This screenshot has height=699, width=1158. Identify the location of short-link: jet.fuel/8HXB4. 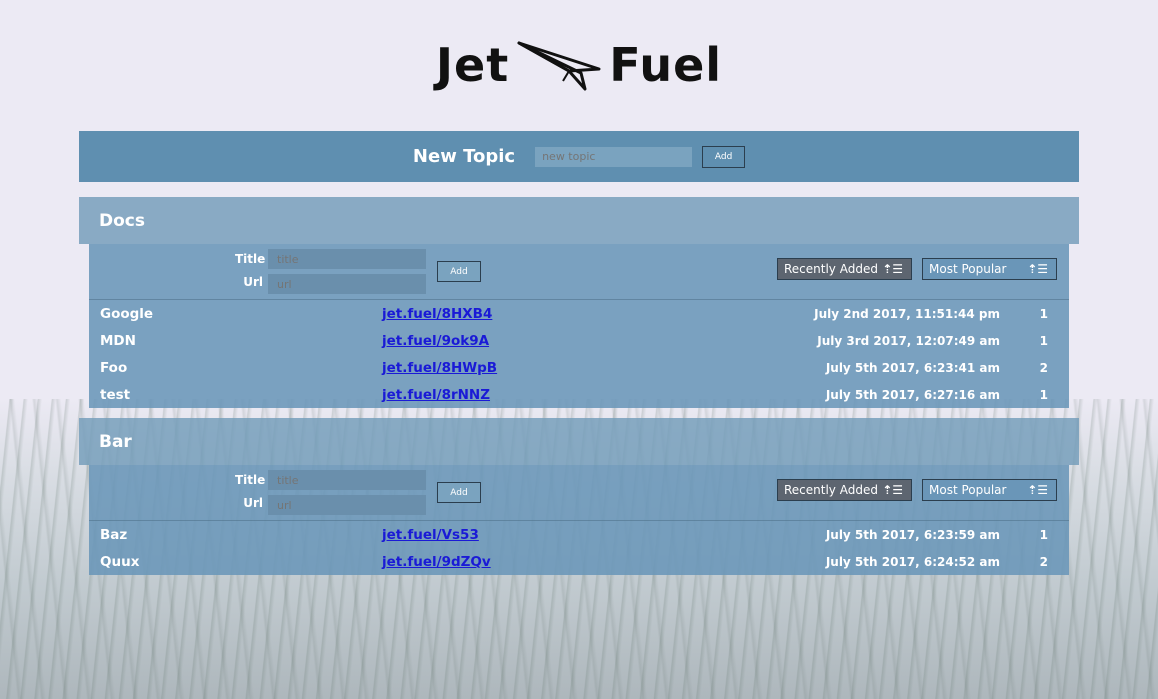
(437, 314).